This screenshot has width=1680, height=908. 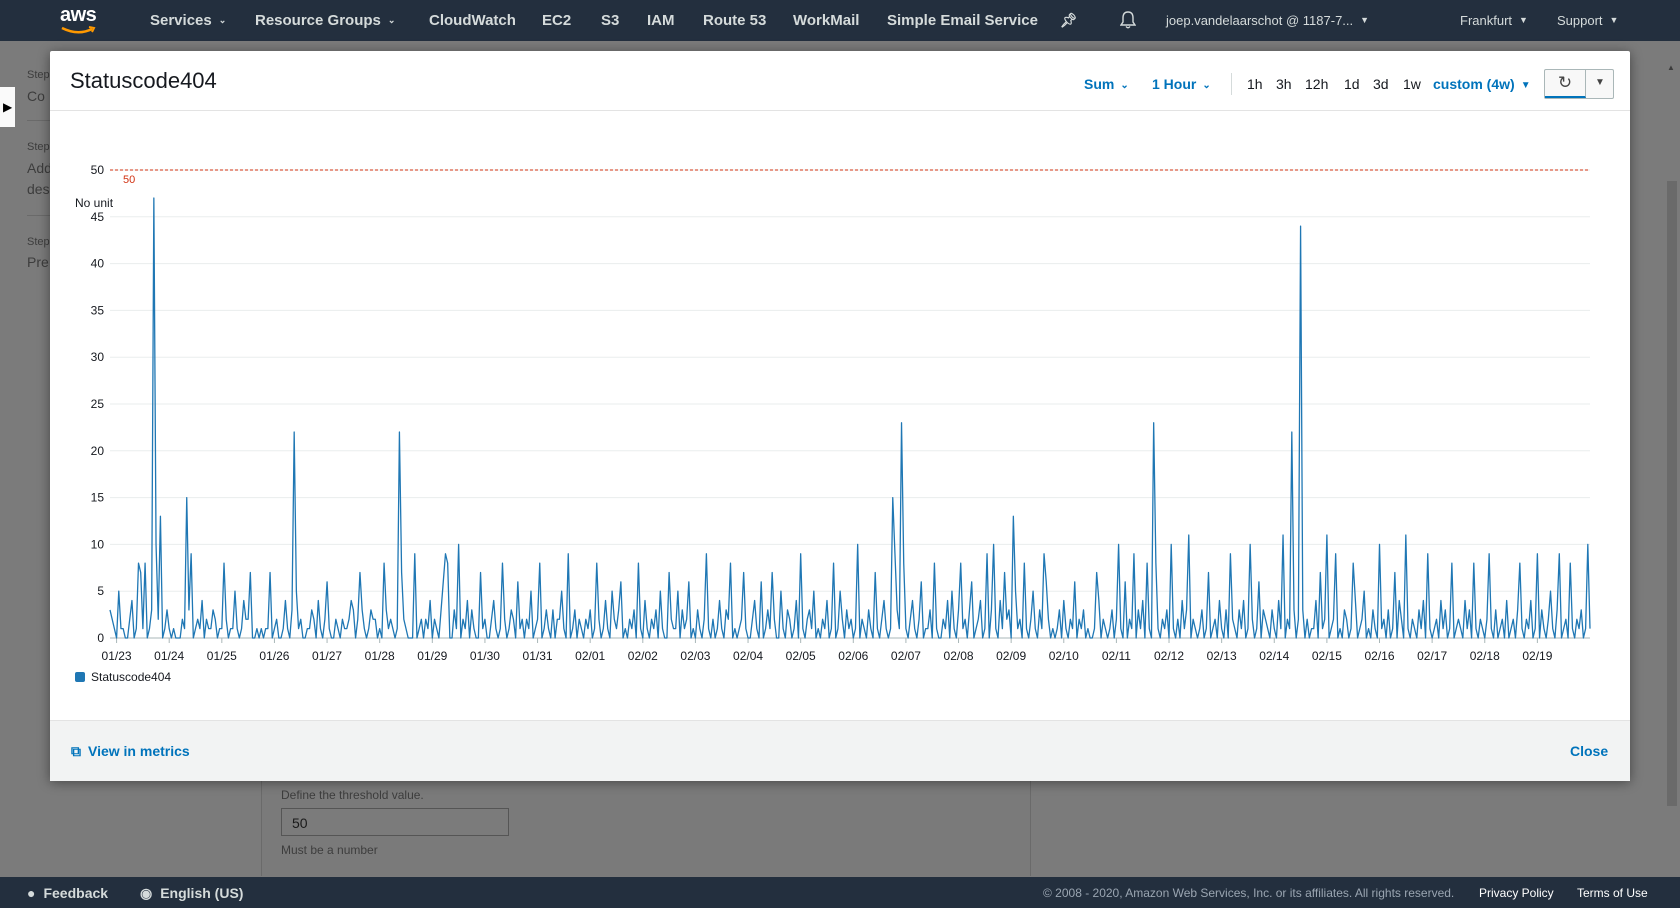 What do you see at coordinates (1011, 656) in the screenshot?
I see `x-tick-label: 02/09` at bounding box center [1011, 656].